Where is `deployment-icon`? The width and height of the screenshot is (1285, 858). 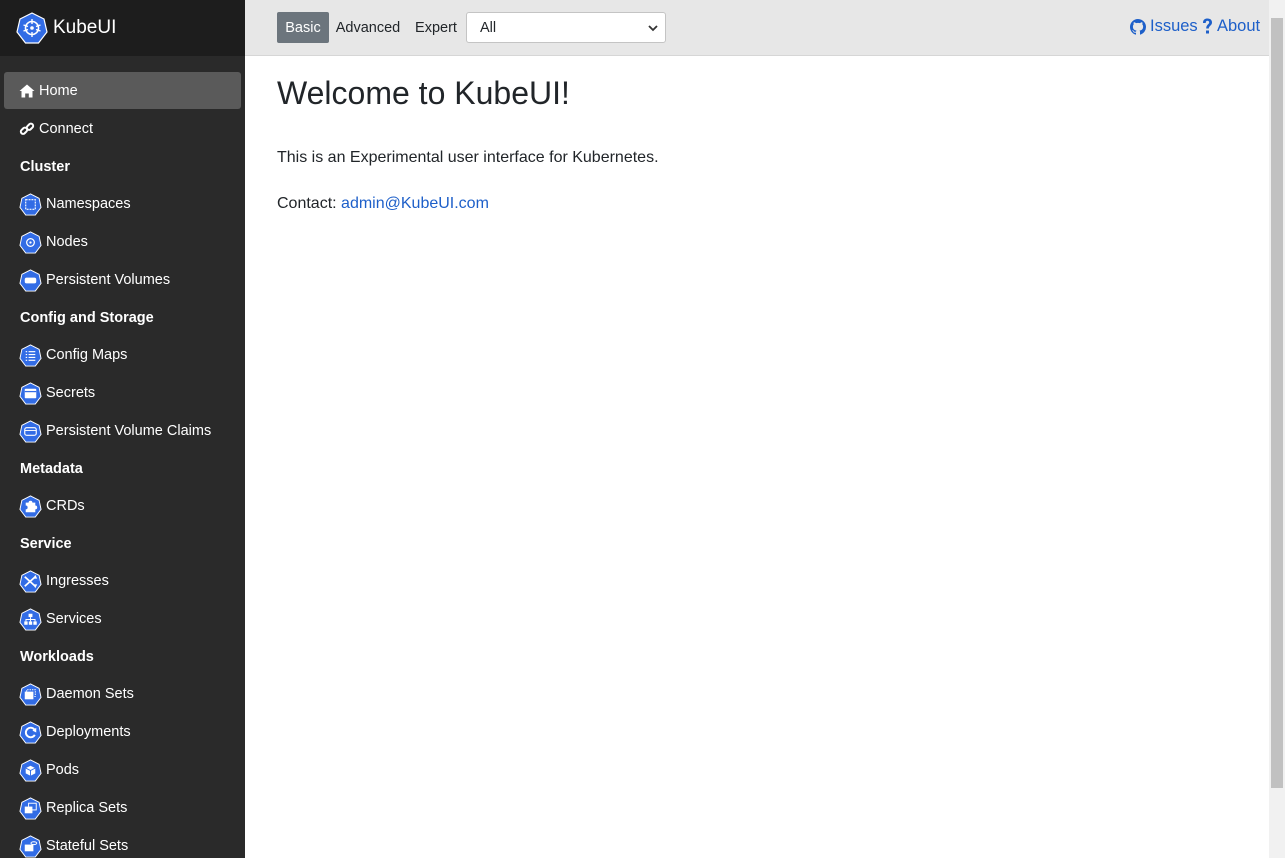
deployment-icon is located at coordinates (30, 732).